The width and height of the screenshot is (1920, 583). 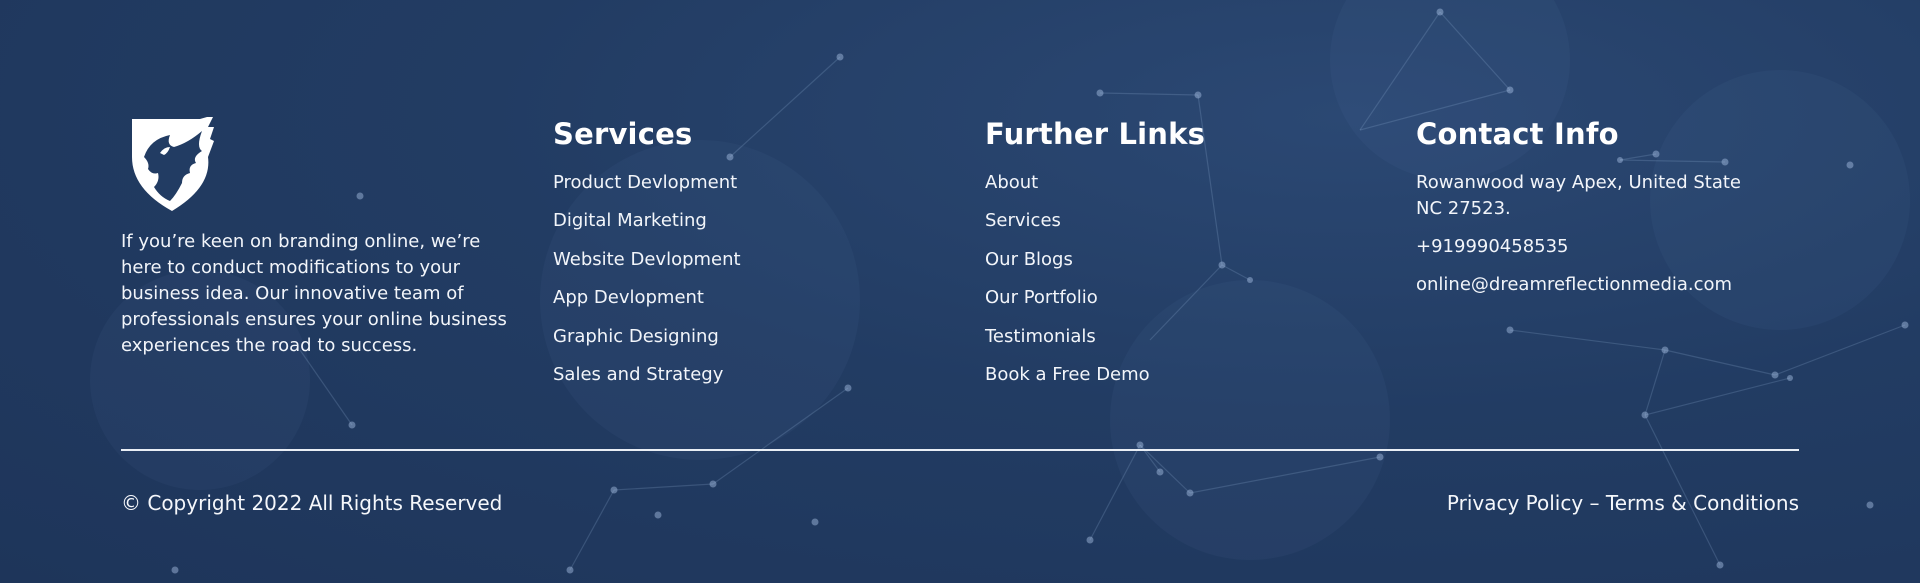 I want to click on services-link-digital-marketing: Digital Marketing, so click(x=647, y=227).